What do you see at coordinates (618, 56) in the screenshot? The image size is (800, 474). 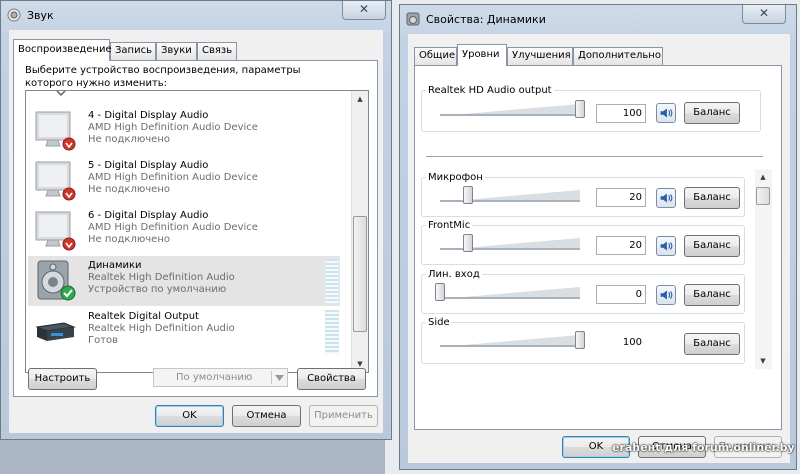 I see `tab-advanced: Дополнительно` at bounding box center [618, 56].